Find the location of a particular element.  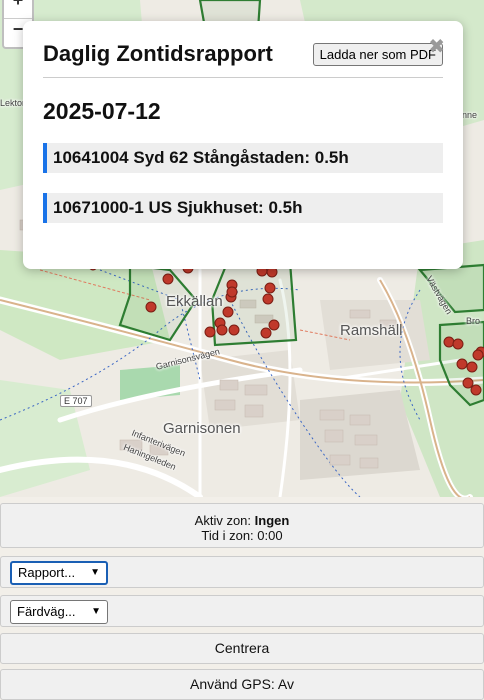

zone-status-box: Aktiv zon: Ingen Tid i zon: 0:00 is located at coordinates (242, 525).